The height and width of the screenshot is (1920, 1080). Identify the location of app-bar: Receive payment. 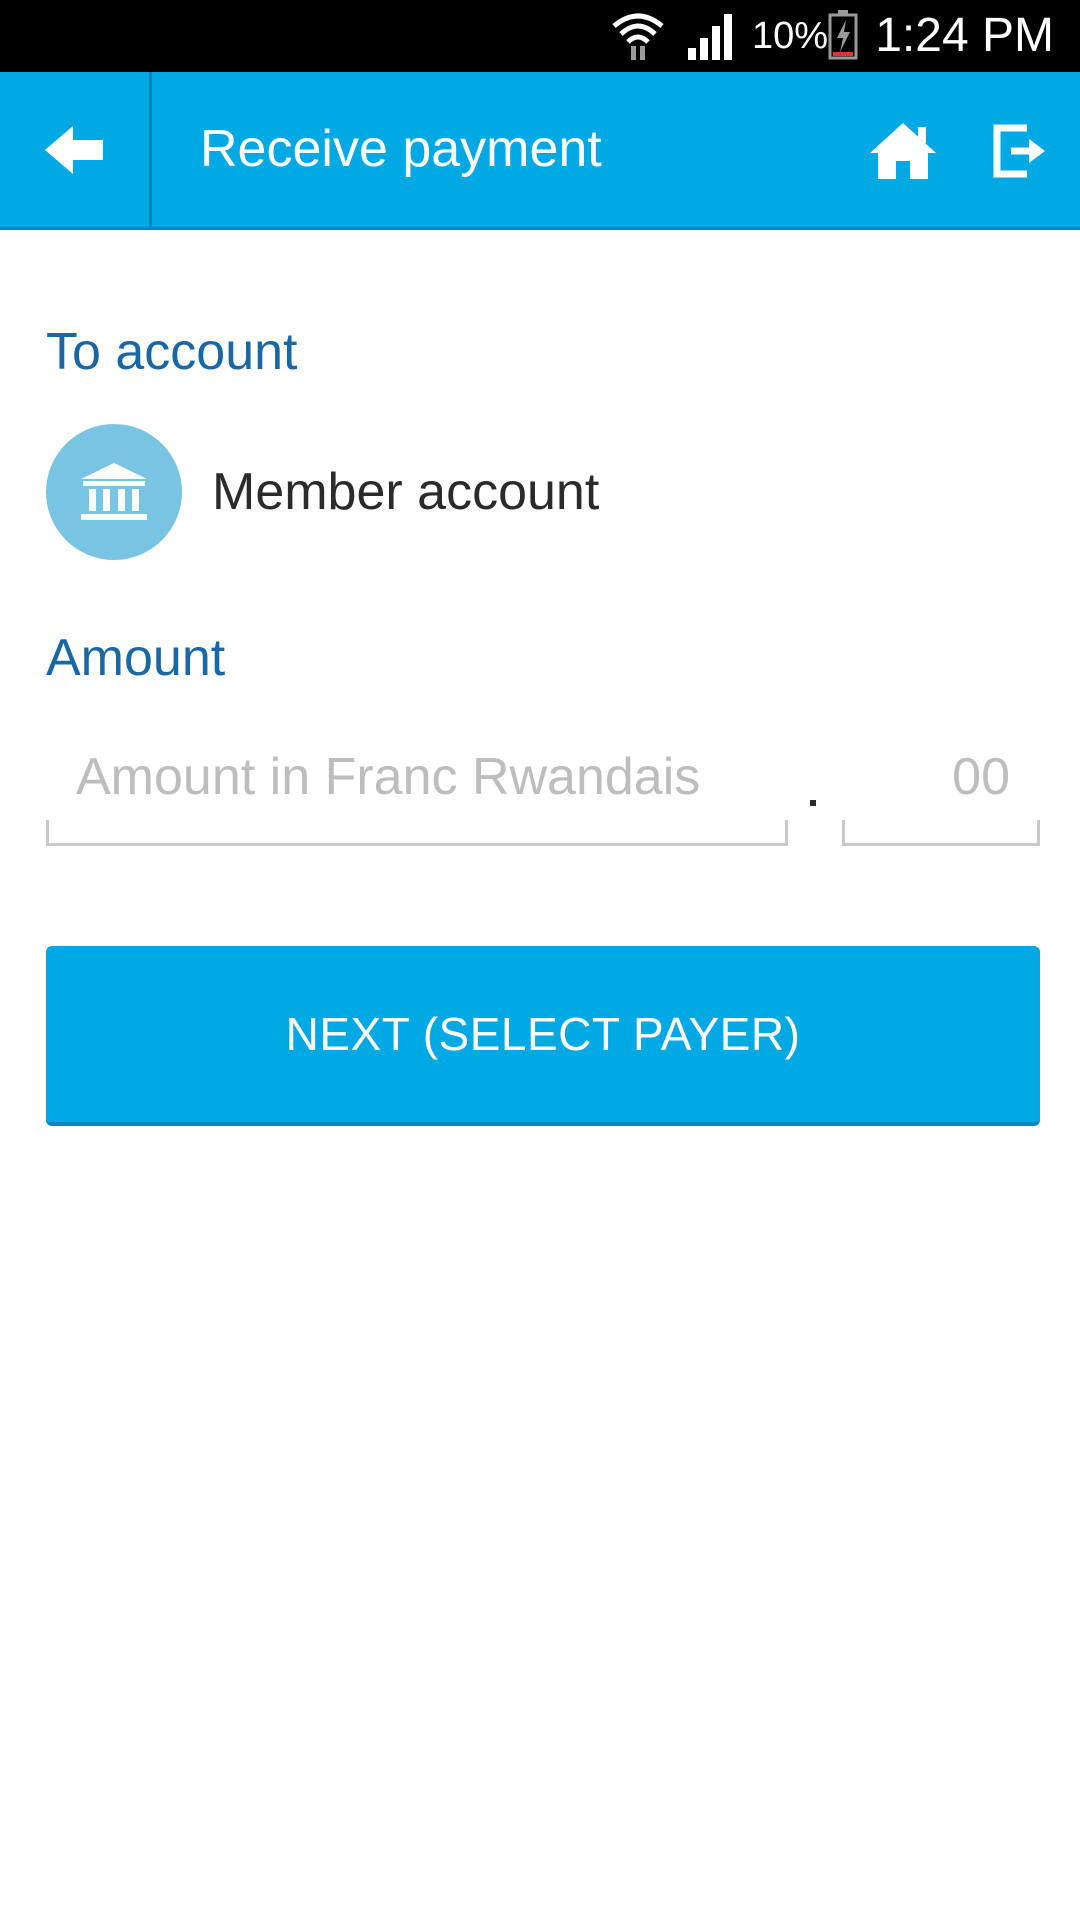
(540, 151).